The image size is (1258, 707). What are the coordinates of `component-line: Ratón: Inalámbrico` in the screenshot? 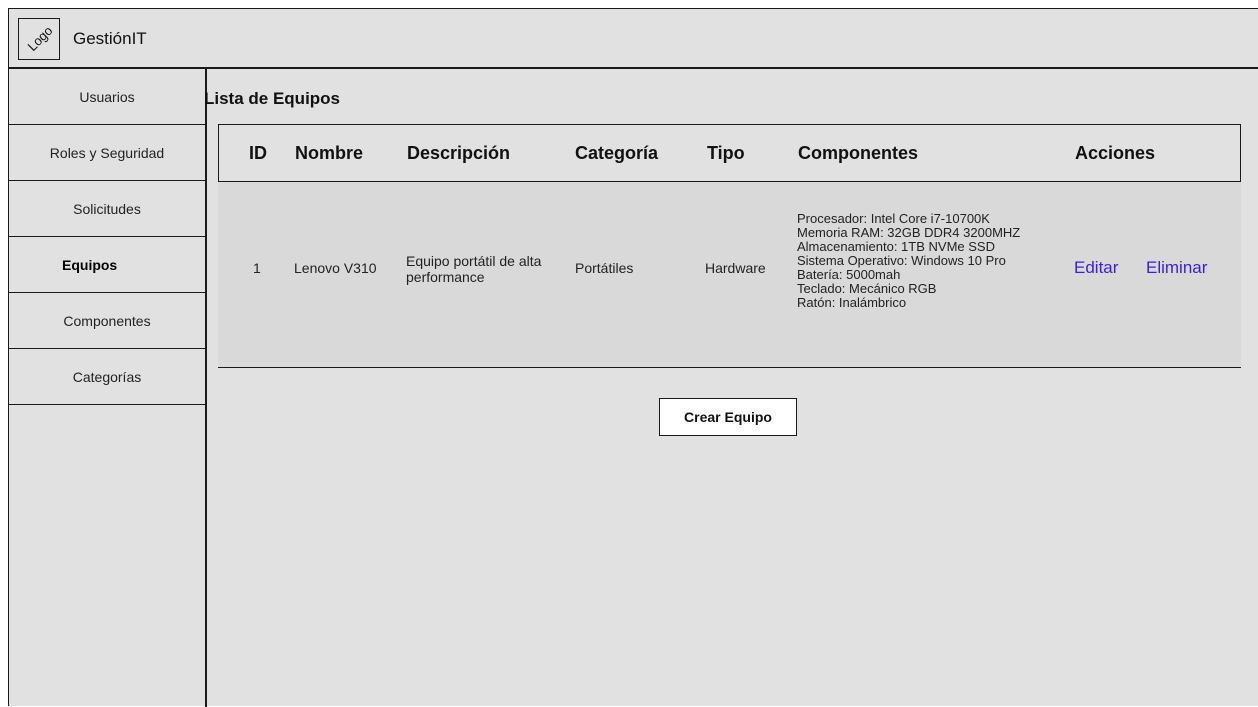 It's located at (852, 302).